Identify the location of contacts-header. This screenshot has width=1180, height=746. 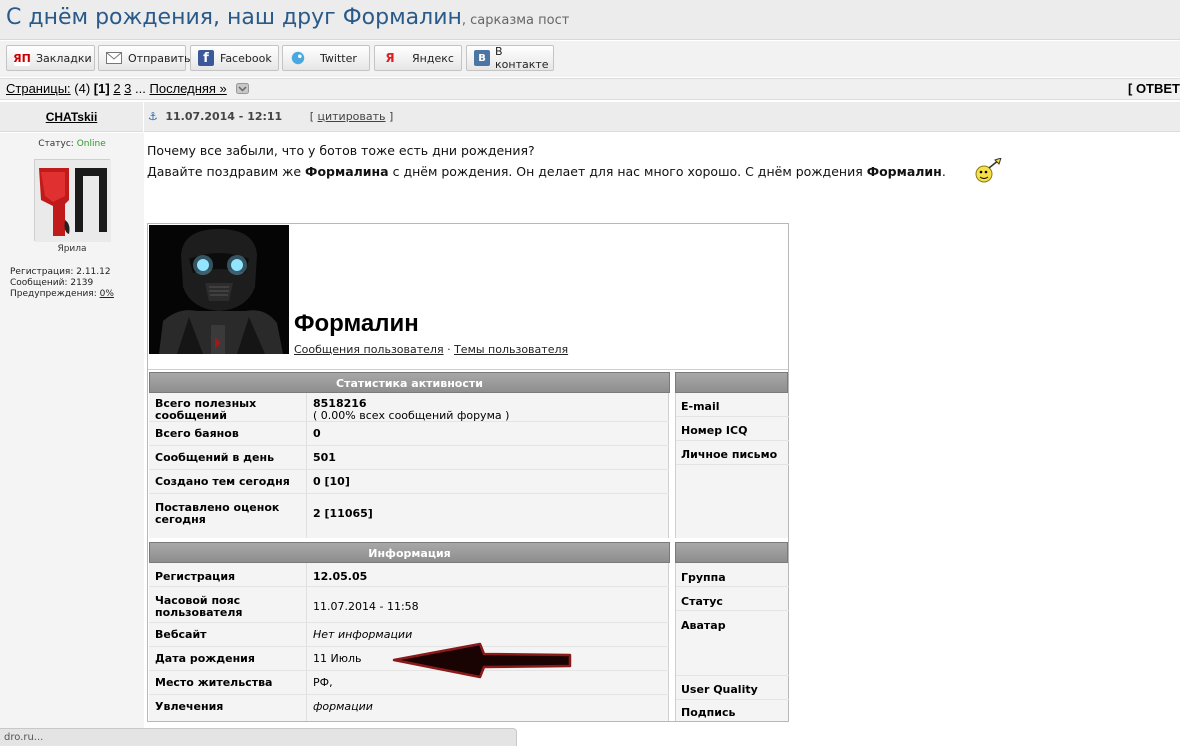
(731, 382).